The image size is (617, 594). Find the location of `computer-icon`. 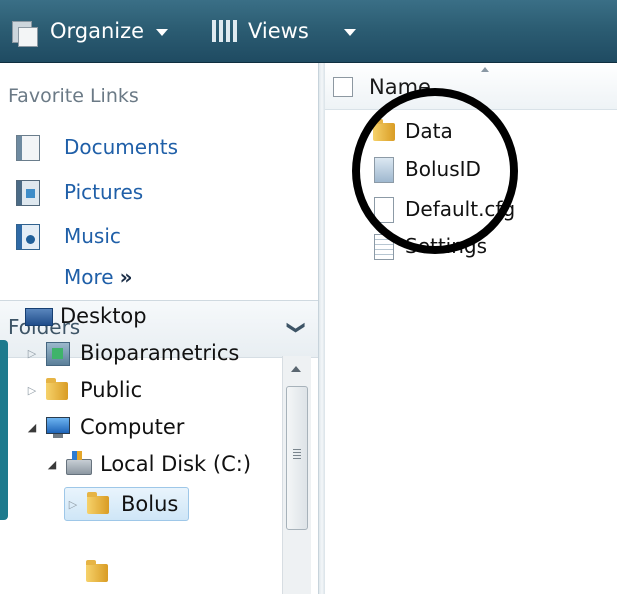

computer-icon is located at coordinates (58, 427).